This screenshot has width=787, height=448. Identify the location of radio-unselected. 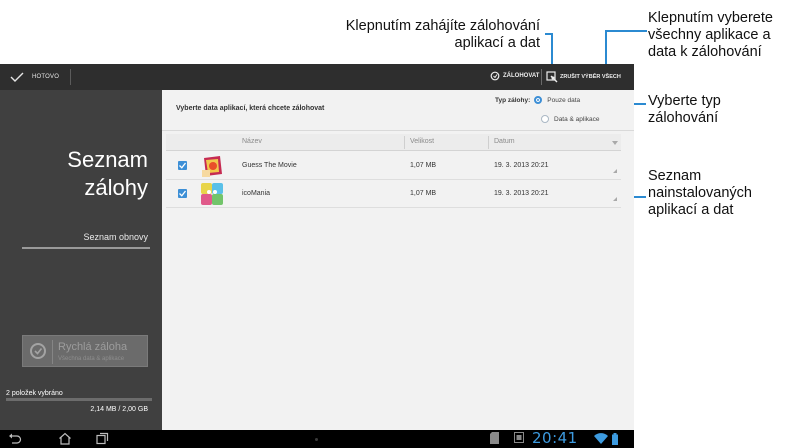
(545, 119).